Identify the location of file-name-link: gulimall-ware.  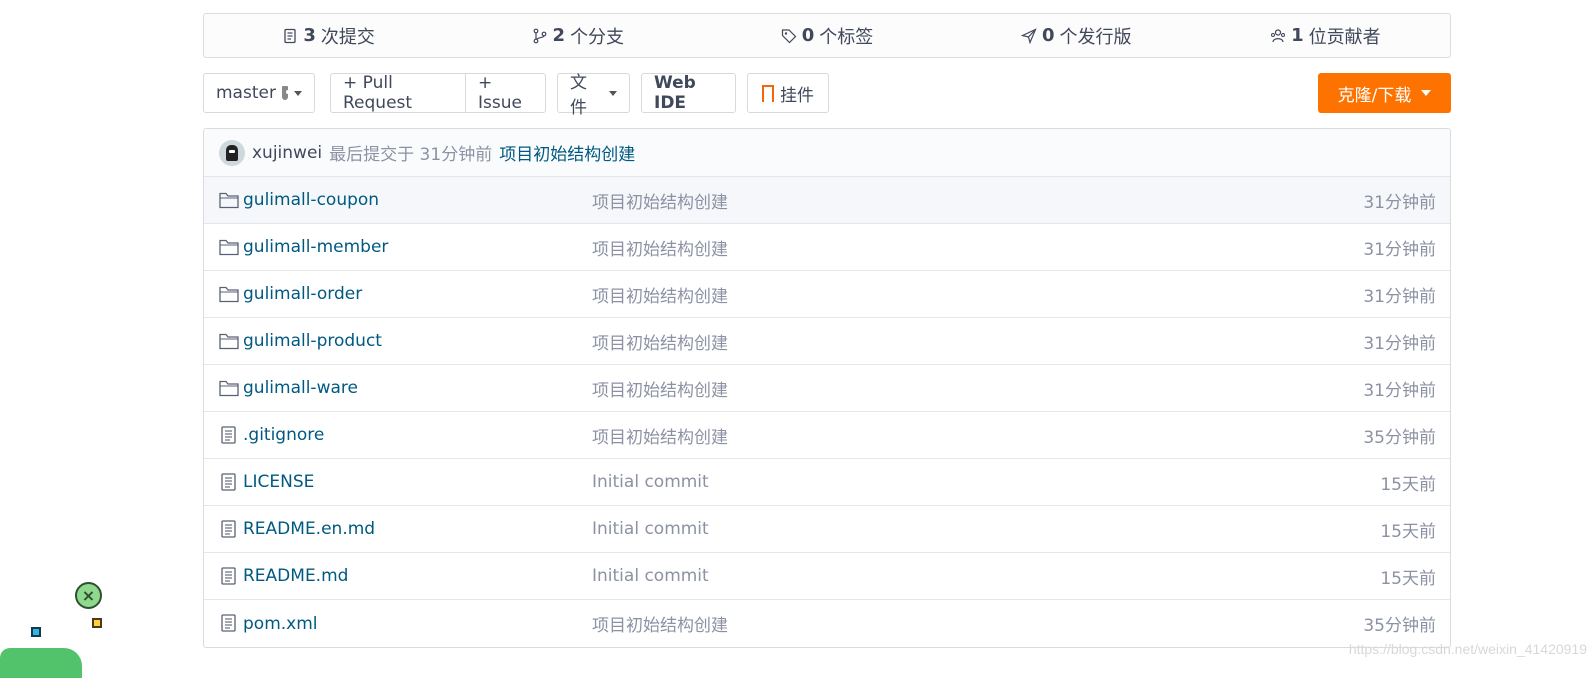
(300, 388).